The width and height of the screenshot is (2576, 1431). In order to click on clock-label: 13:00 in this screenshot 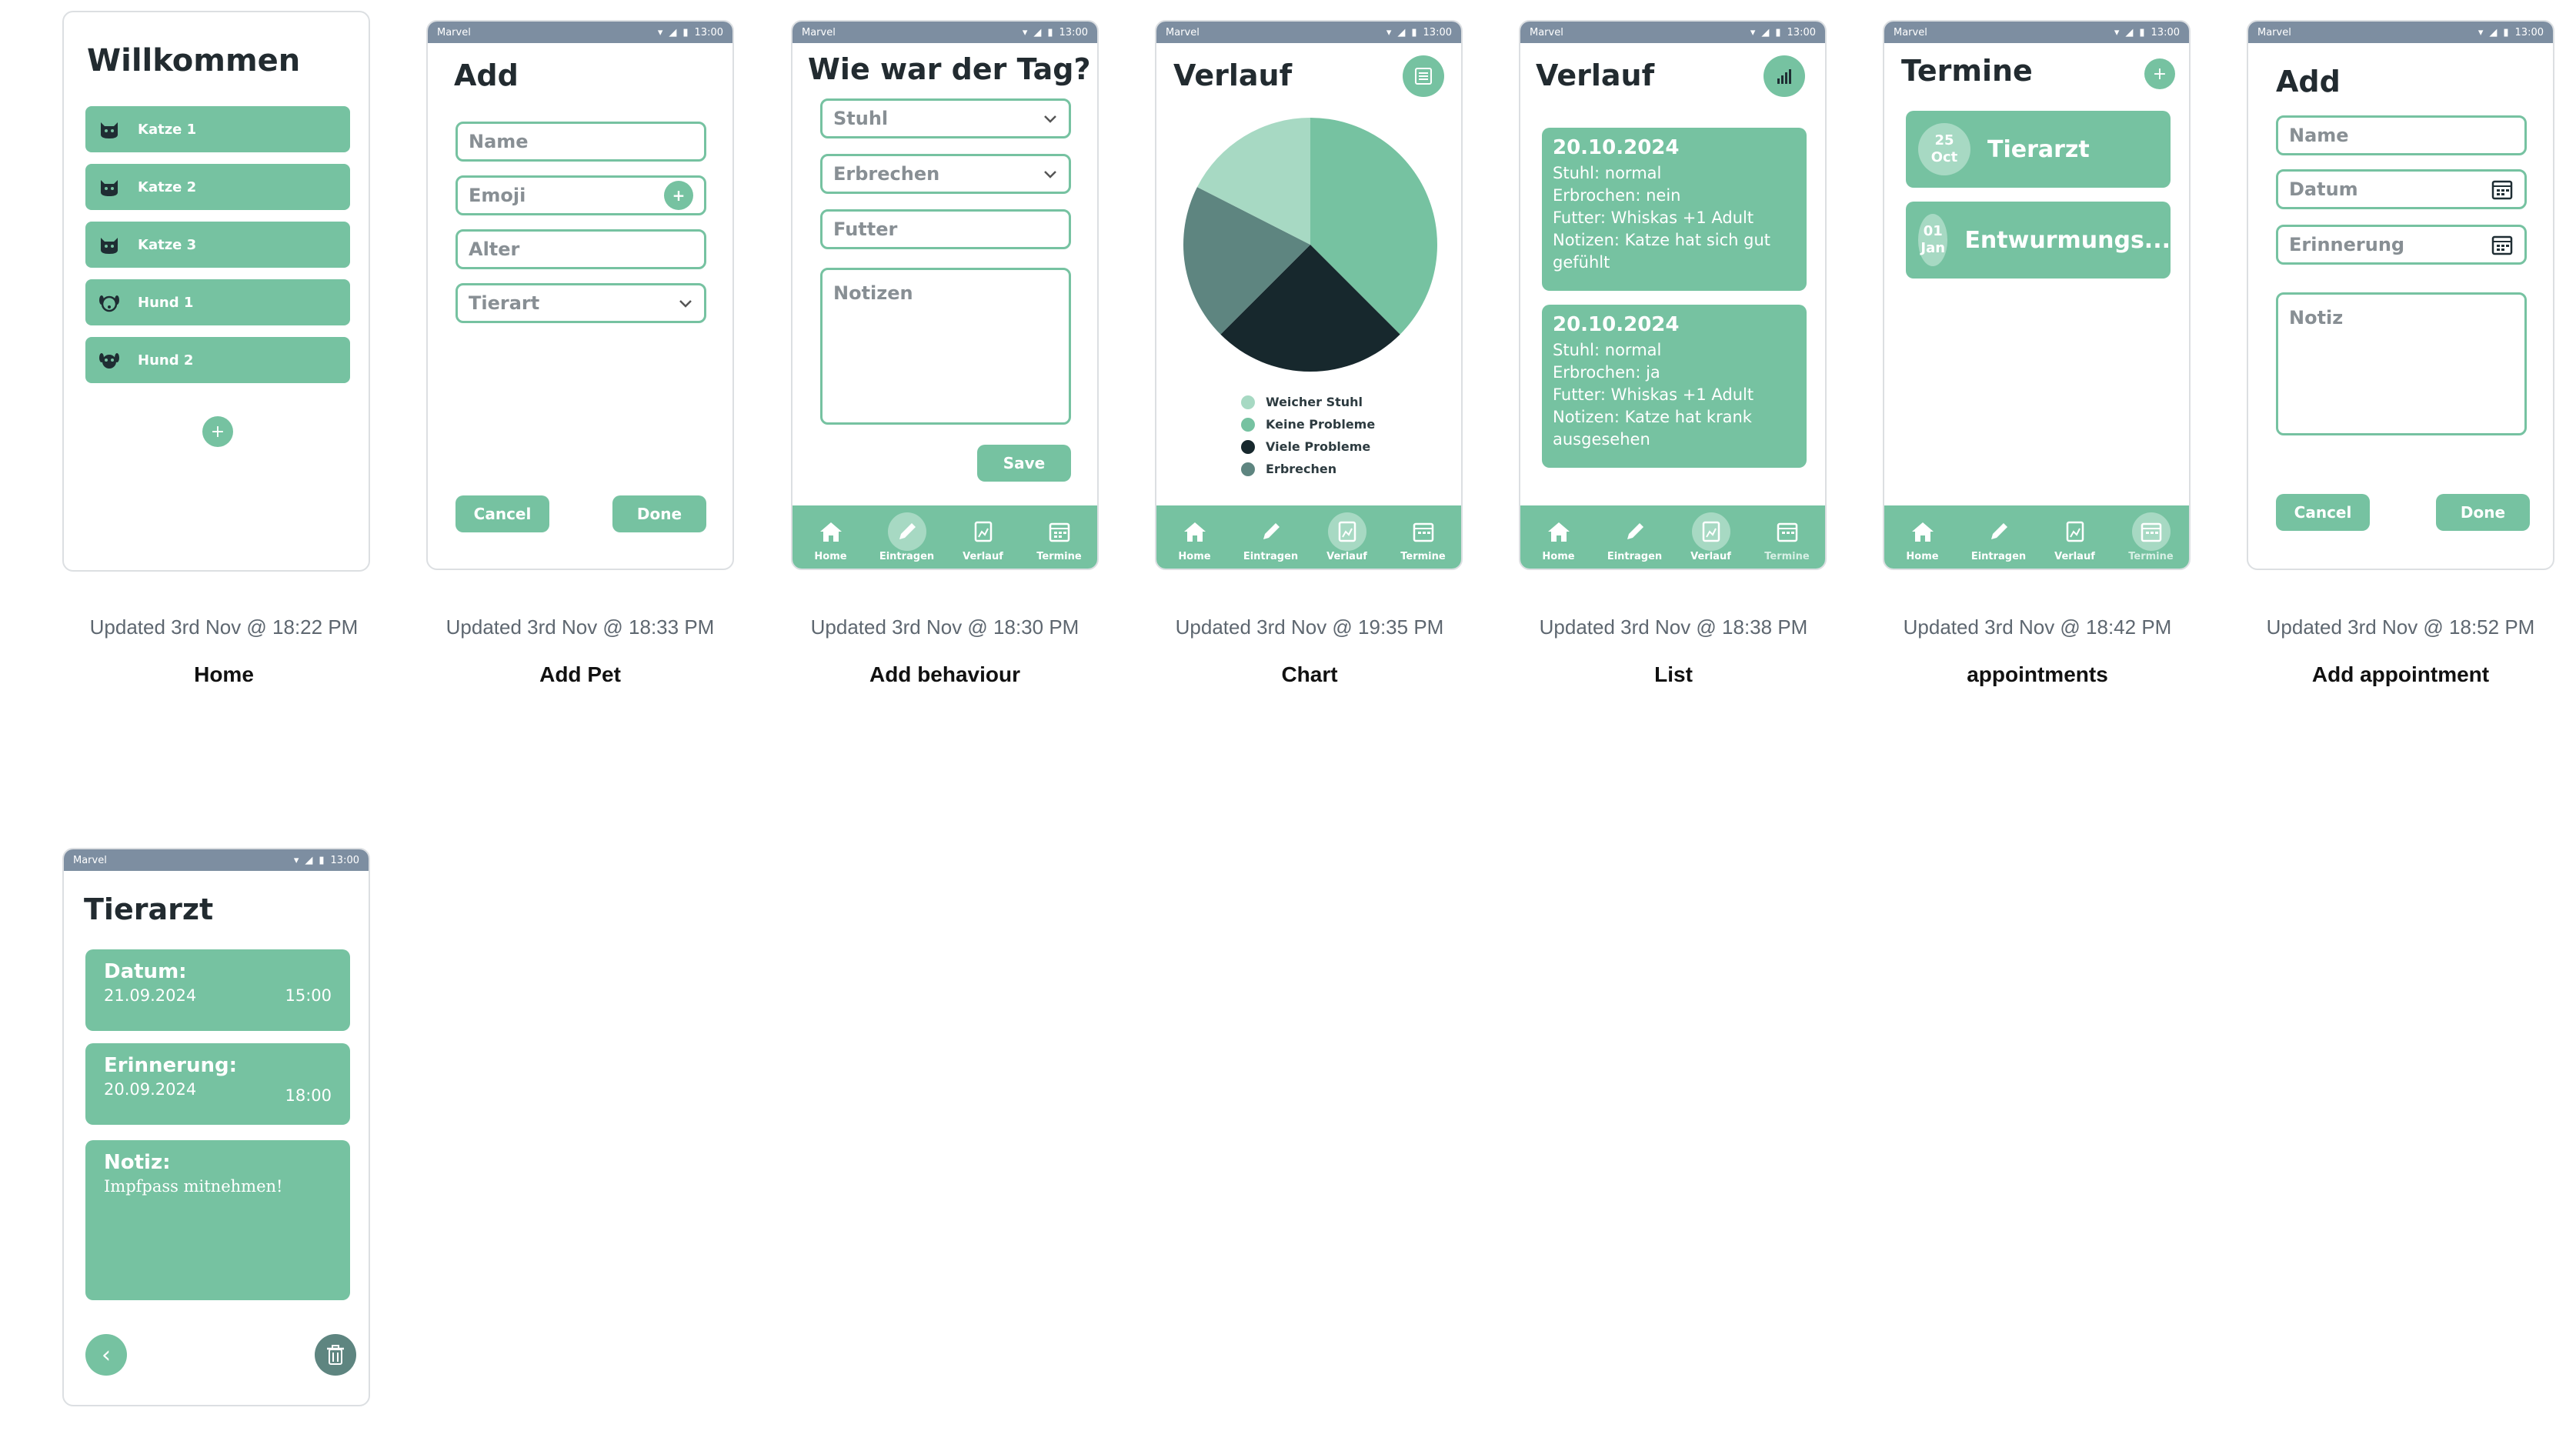, I will do `click(1801, 32)`.